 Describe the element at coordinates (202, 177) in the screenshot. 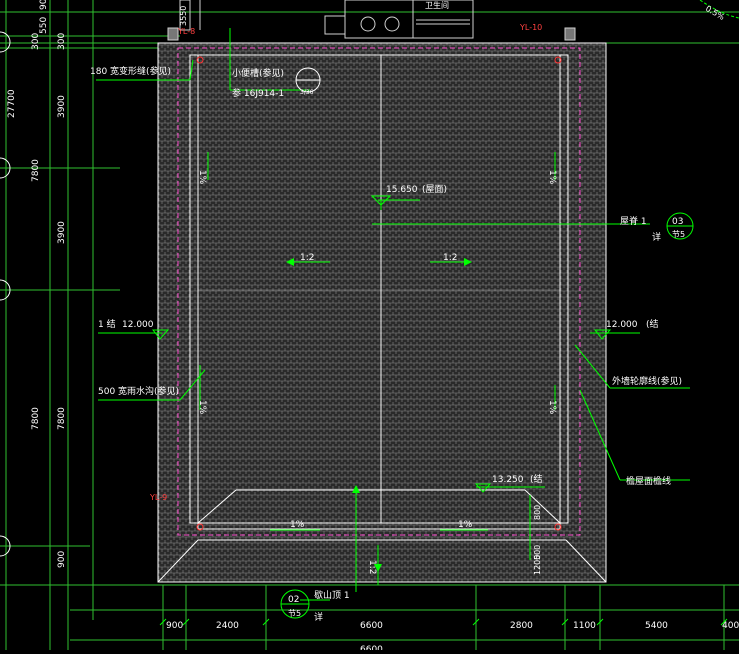

I see `slope-left-upper: 1%` at that location.